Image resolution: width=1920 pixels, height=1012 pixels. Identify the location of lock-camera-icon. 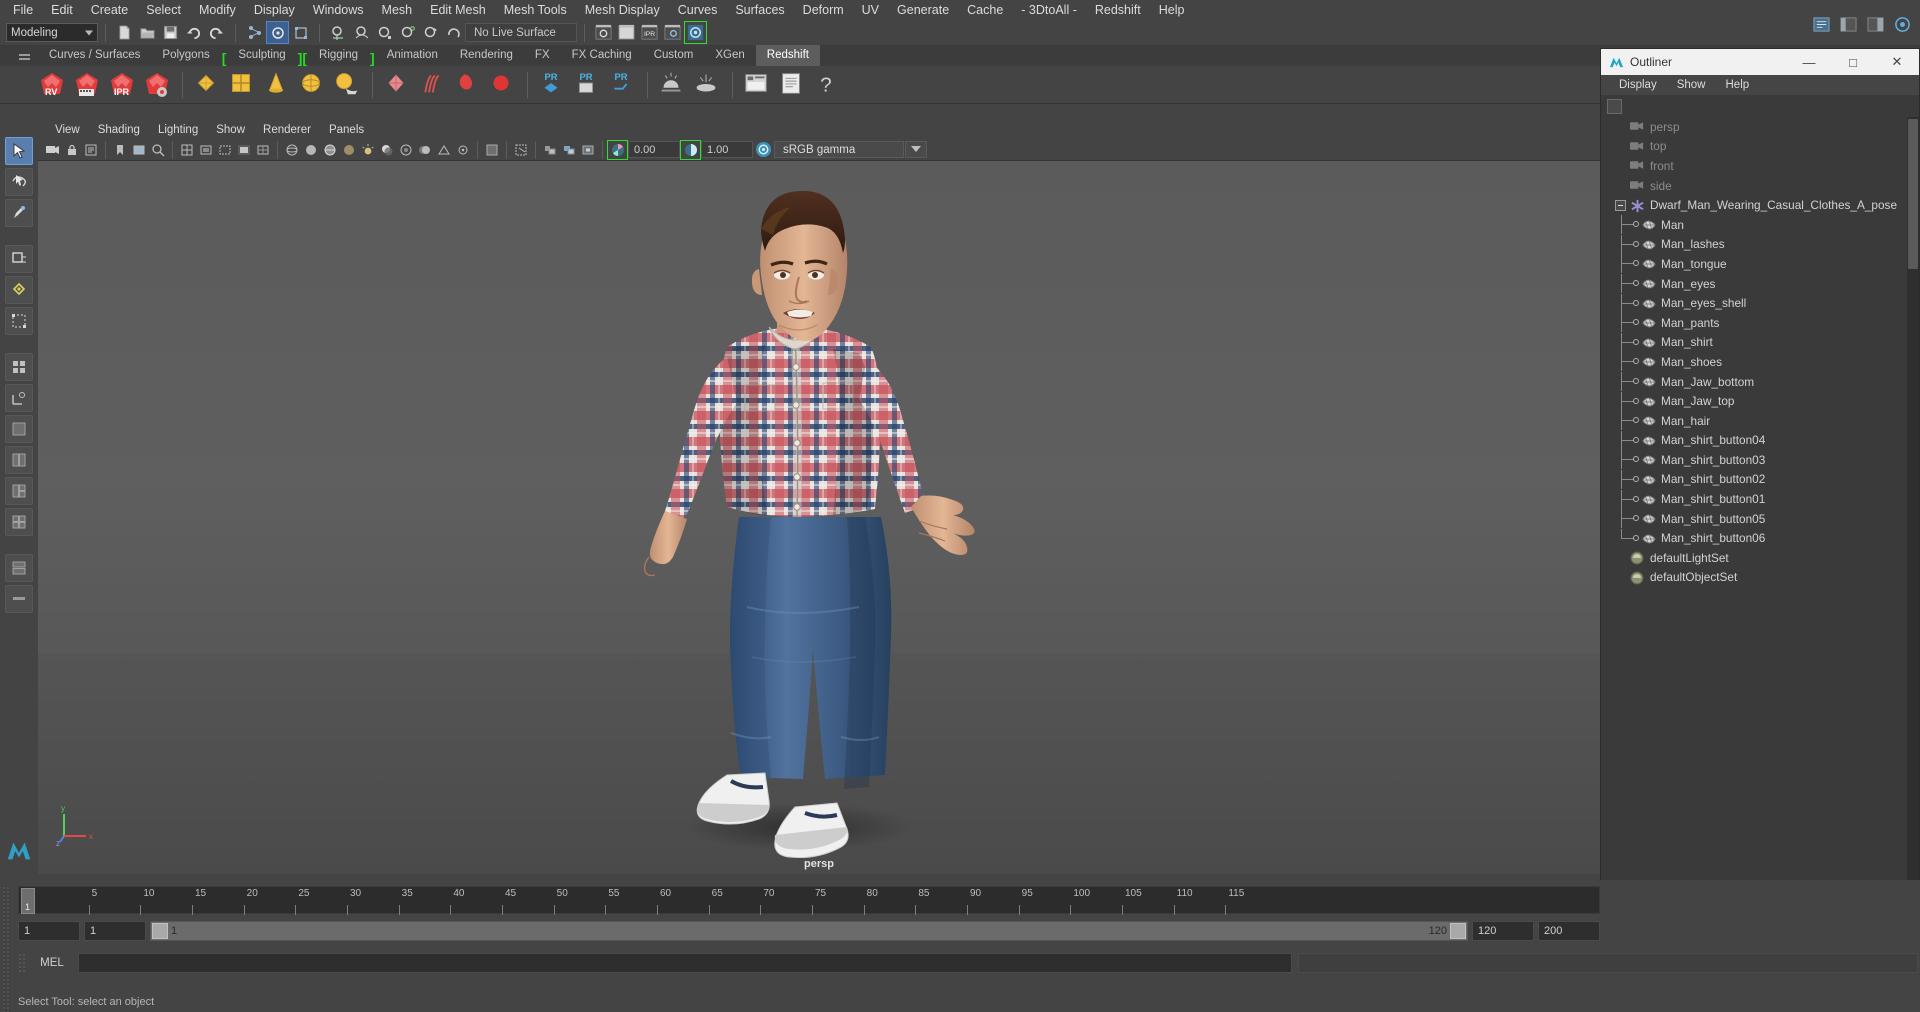
(72, 150).